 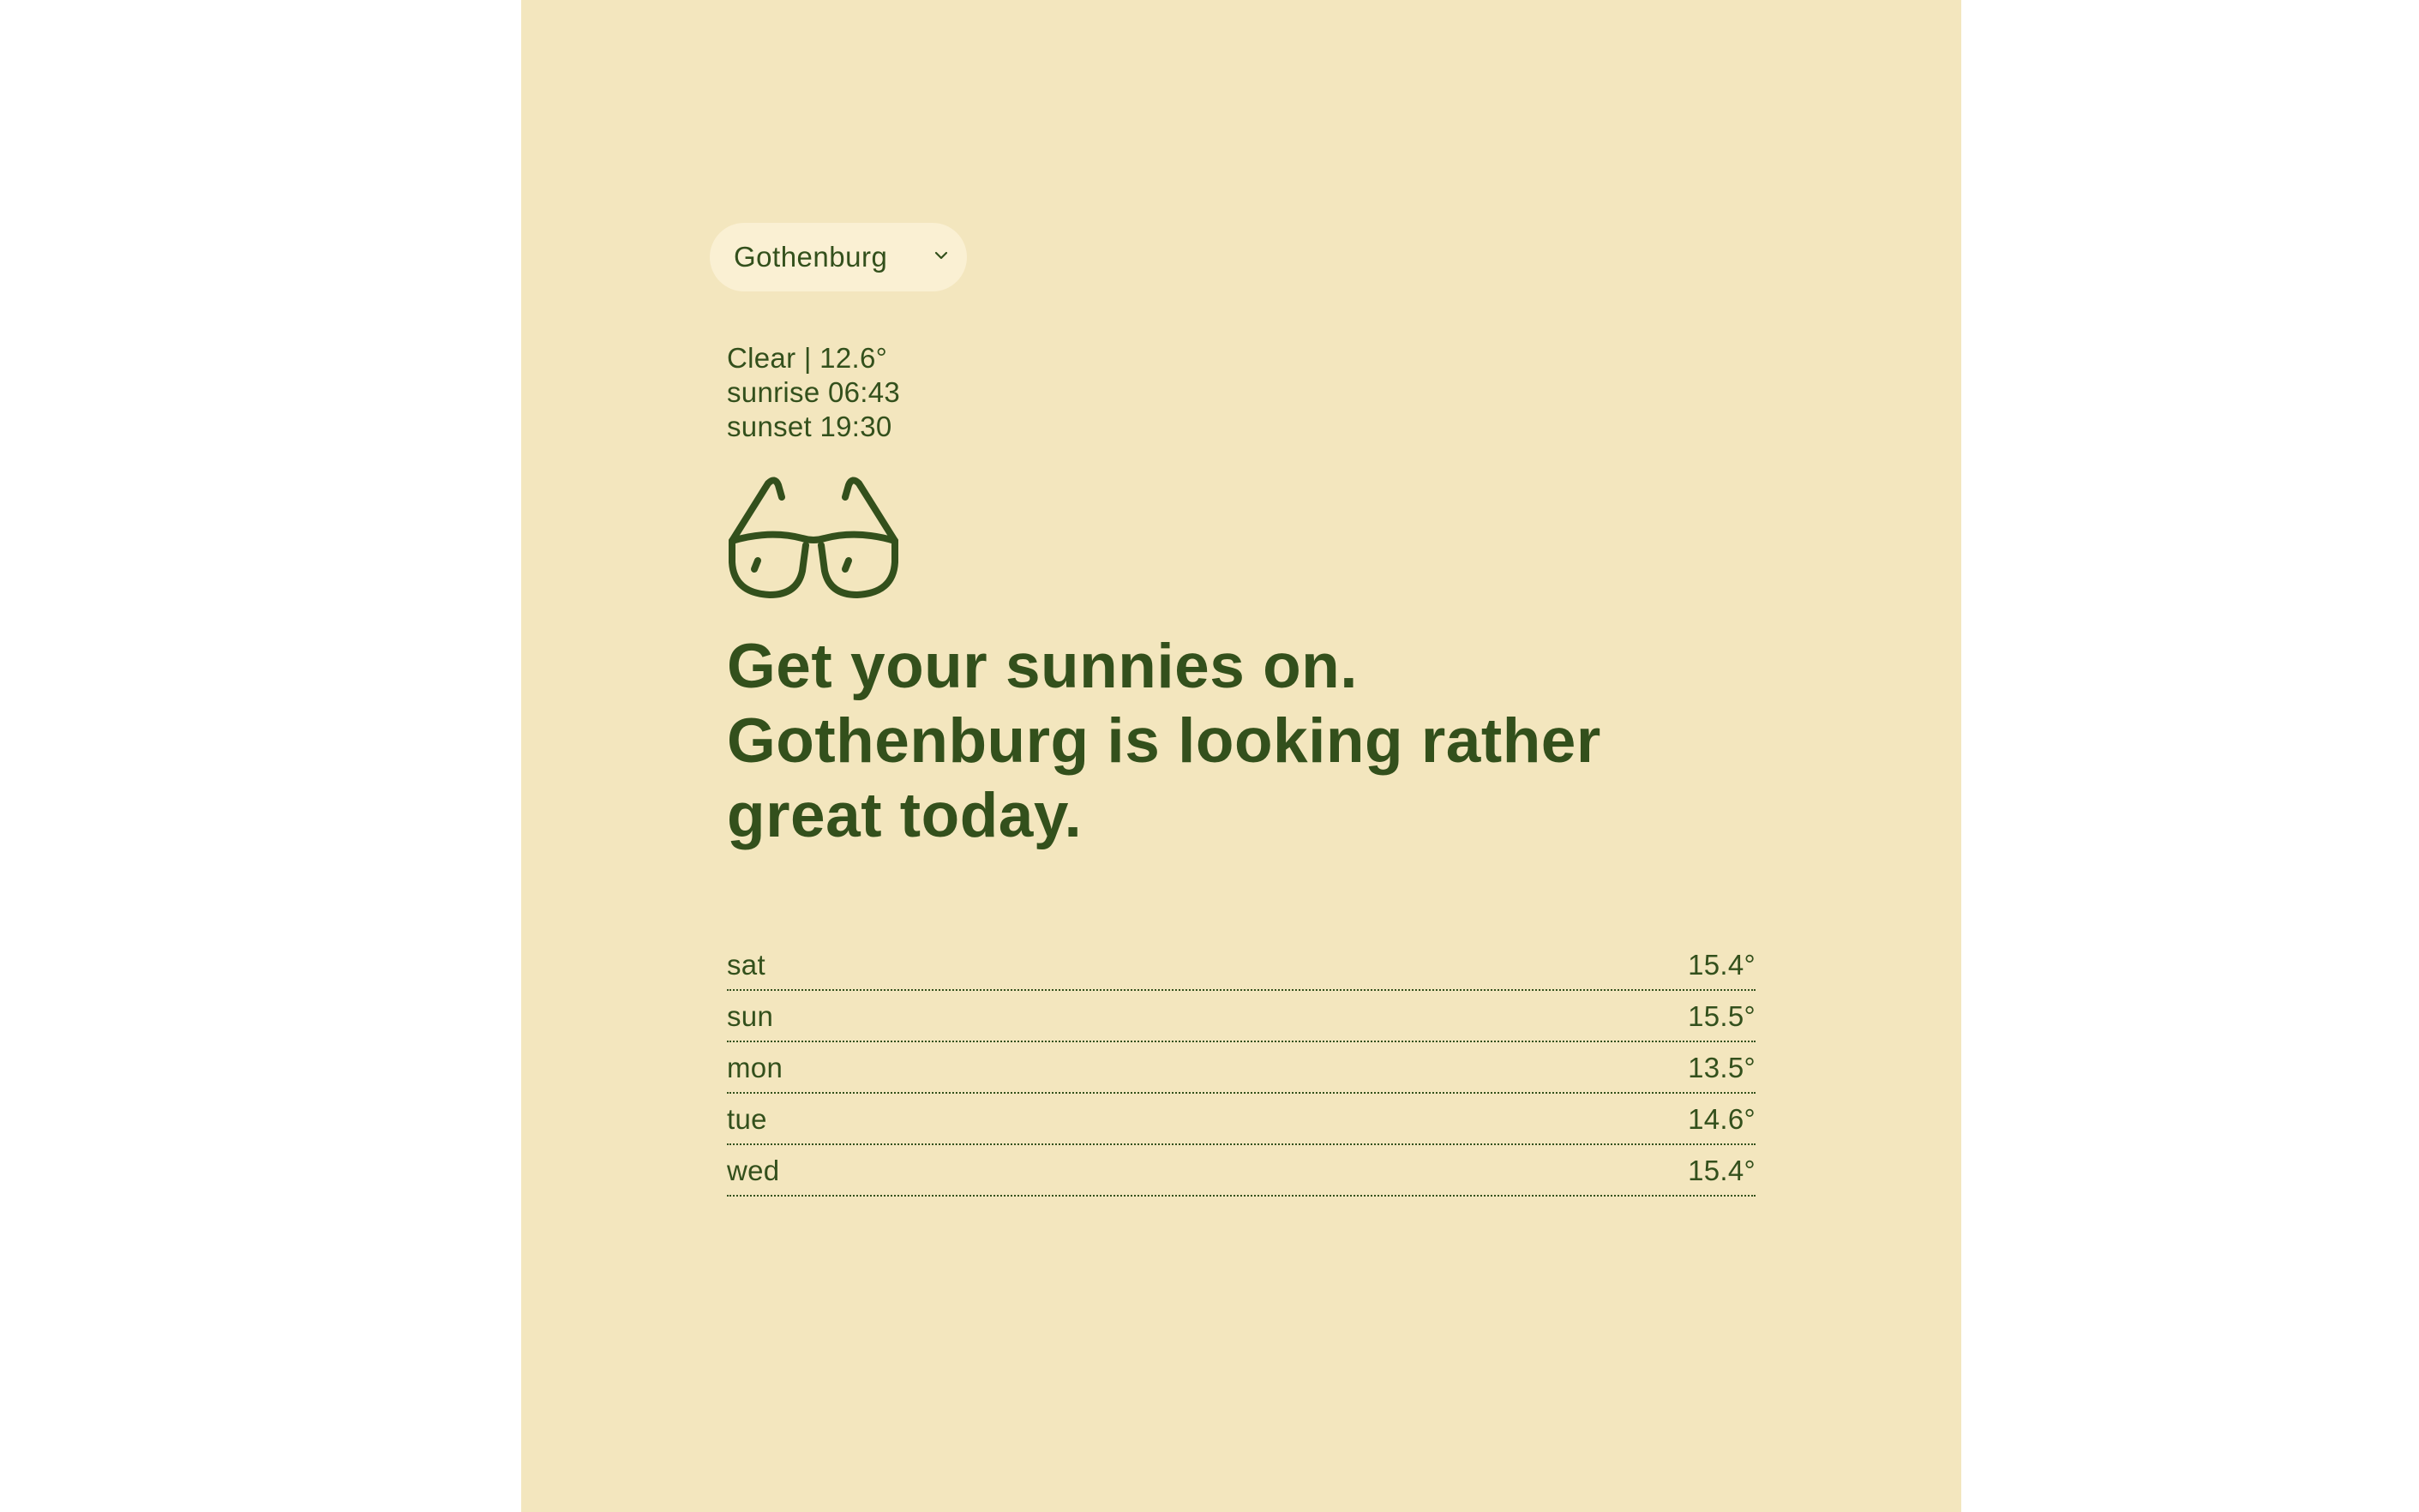 What do you see at coordinates (1241, 1016) in the screenshot?
I see `forecast-row: sun 15.5°` at bounding box center [1241, 1016].